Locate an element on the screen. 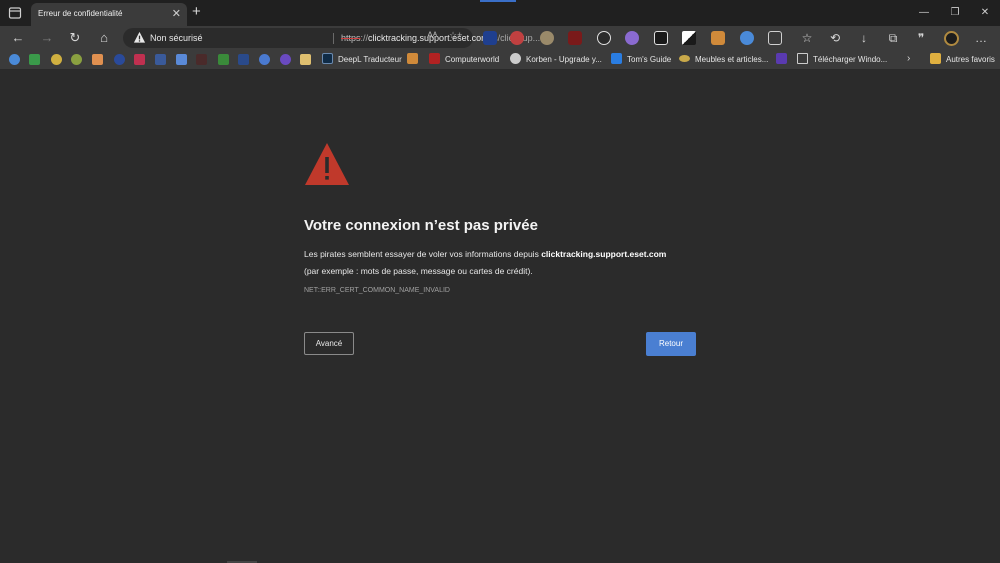  bitwarden-icon is located at coordinates (490, 38).